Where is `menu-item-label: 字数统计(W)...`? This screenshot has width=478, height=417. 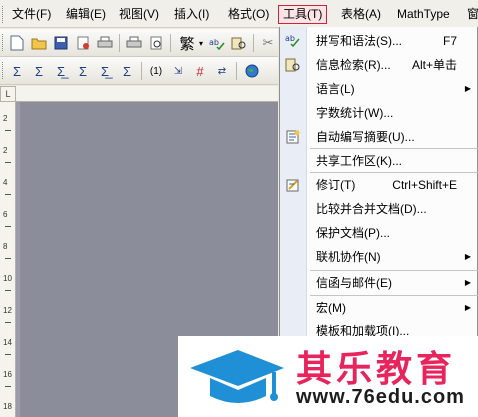 menu-item-label: 字数统计(W)... is located at coordinates (355, 113).